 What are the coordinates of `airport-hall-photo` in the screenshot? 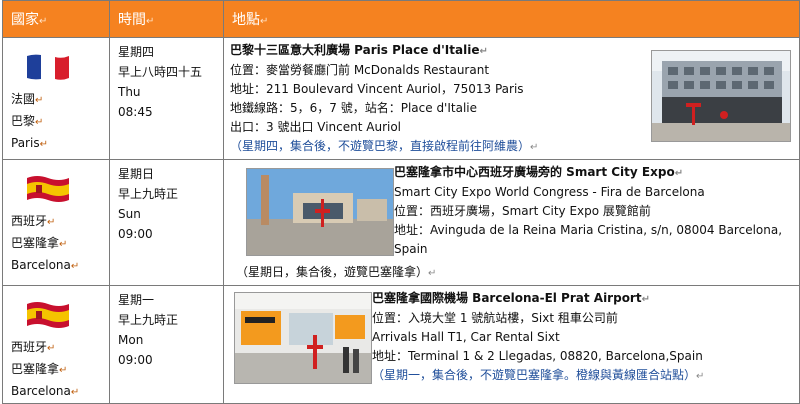 It's located at (303, 338).